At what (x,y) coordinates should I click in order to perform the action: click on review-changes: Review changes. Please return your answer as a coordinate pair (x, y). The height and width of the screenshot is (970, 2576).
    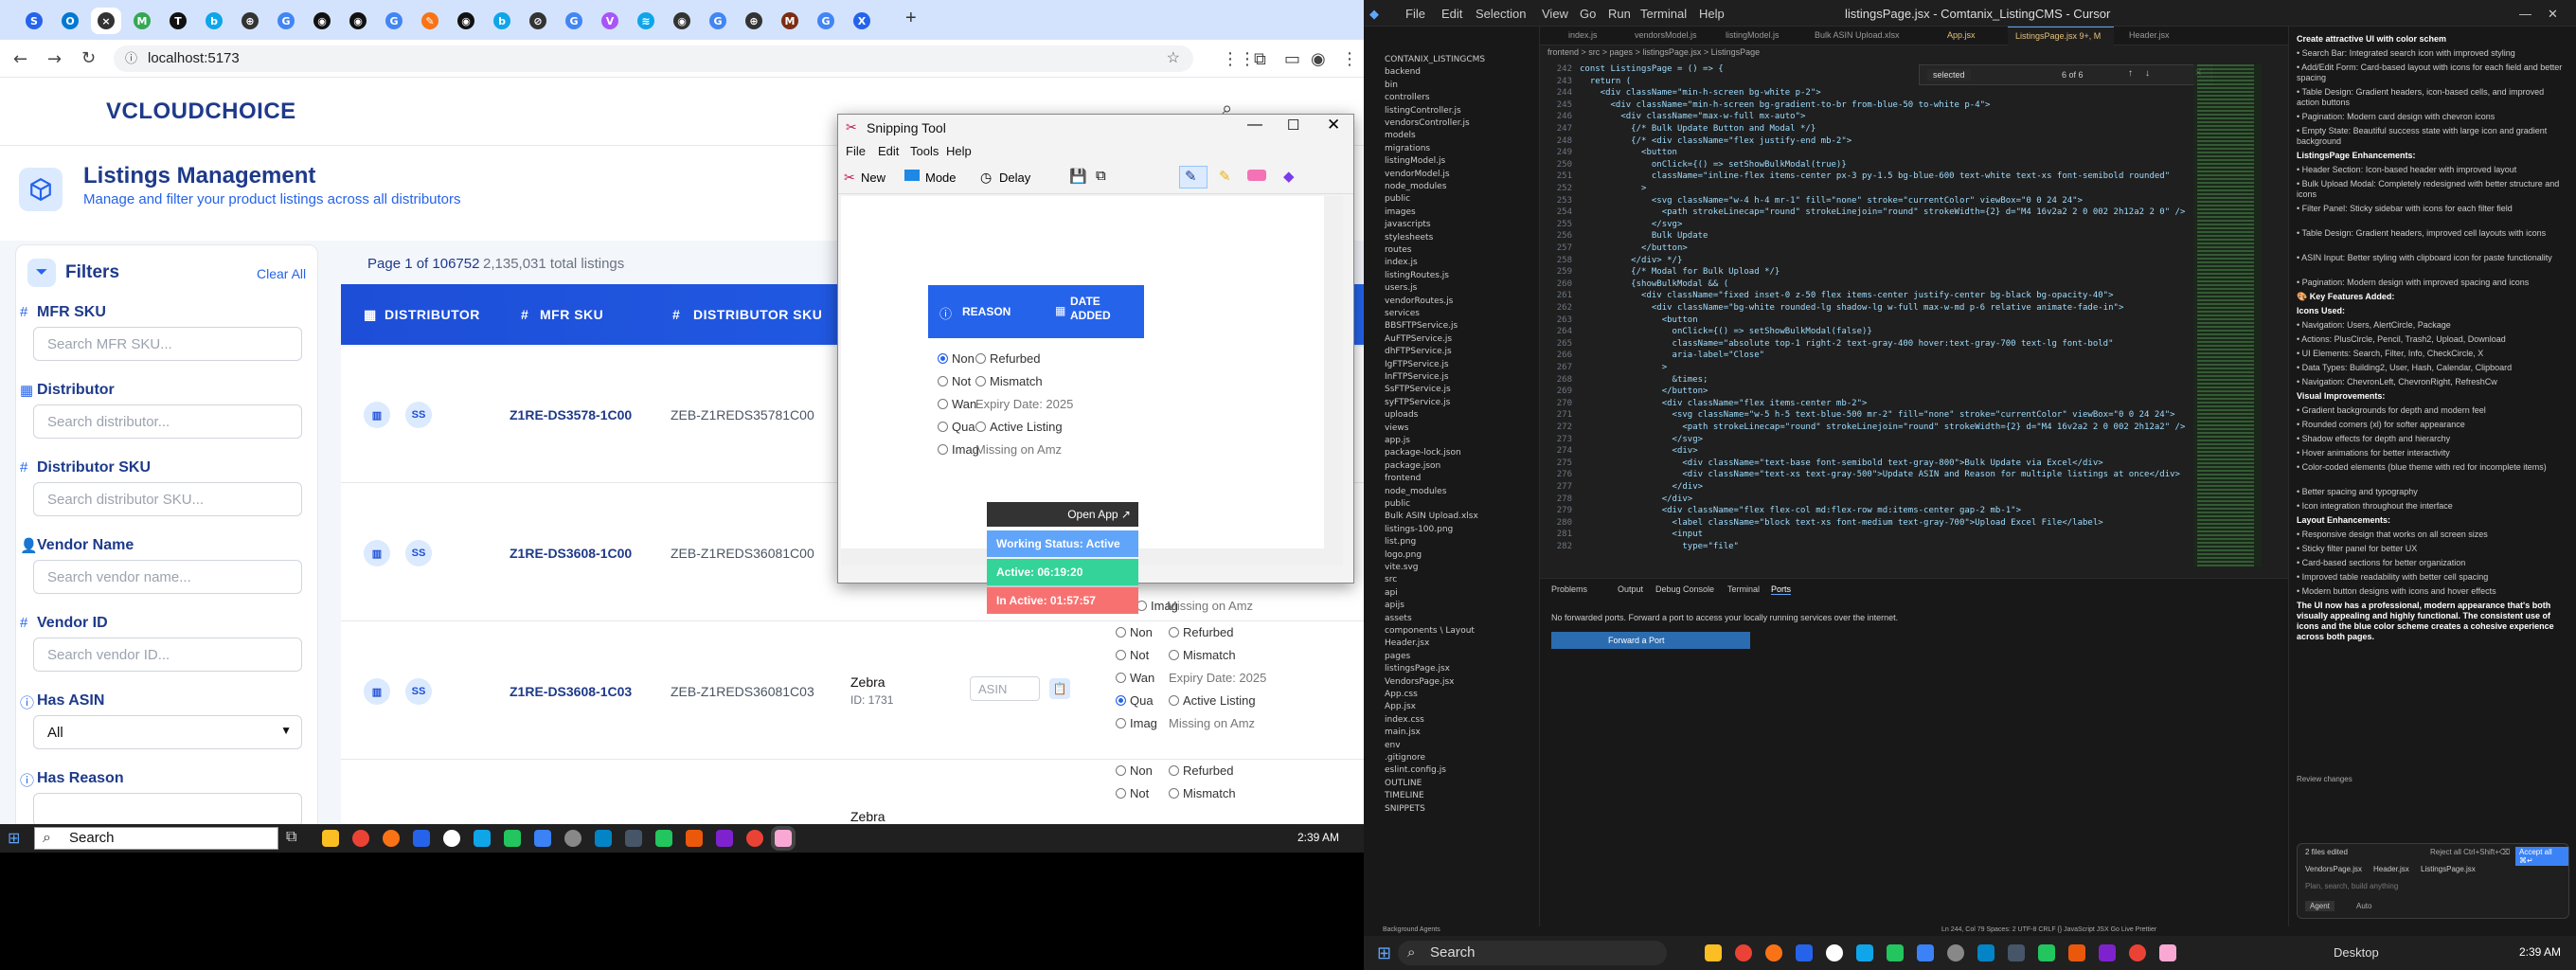
    Looking at the image, I should click on (2324, 779).